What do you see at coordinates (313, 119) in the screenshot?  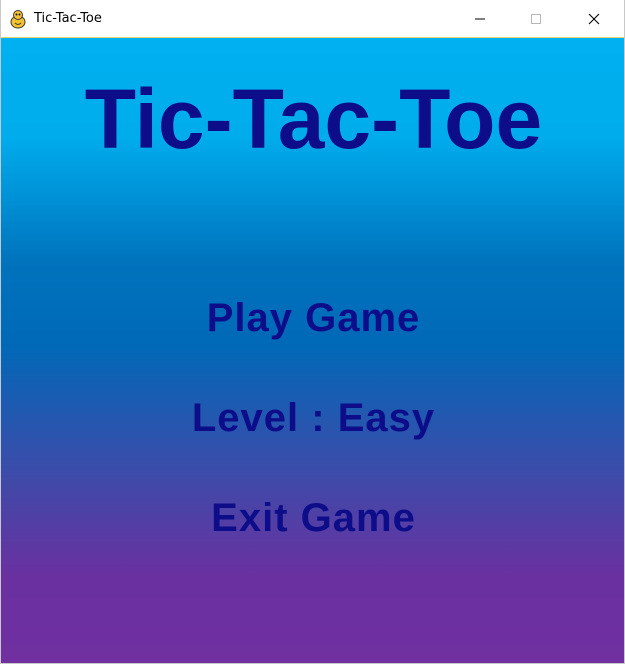 I see `game-title: Tic-Tac-Toe` at bounding box center [313, 119].